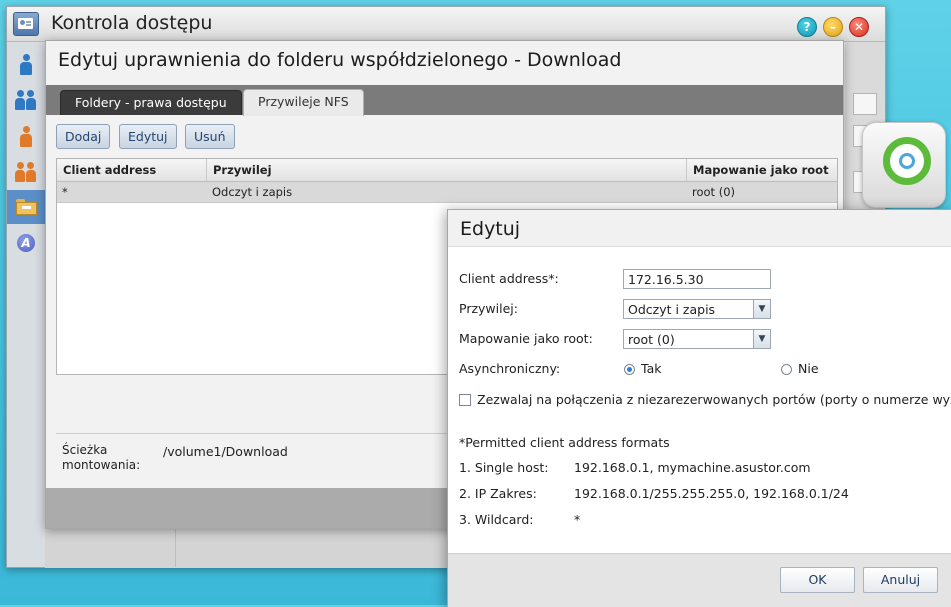  I want to click on dialog-titlebar: Edytuj, so click(699, 228).